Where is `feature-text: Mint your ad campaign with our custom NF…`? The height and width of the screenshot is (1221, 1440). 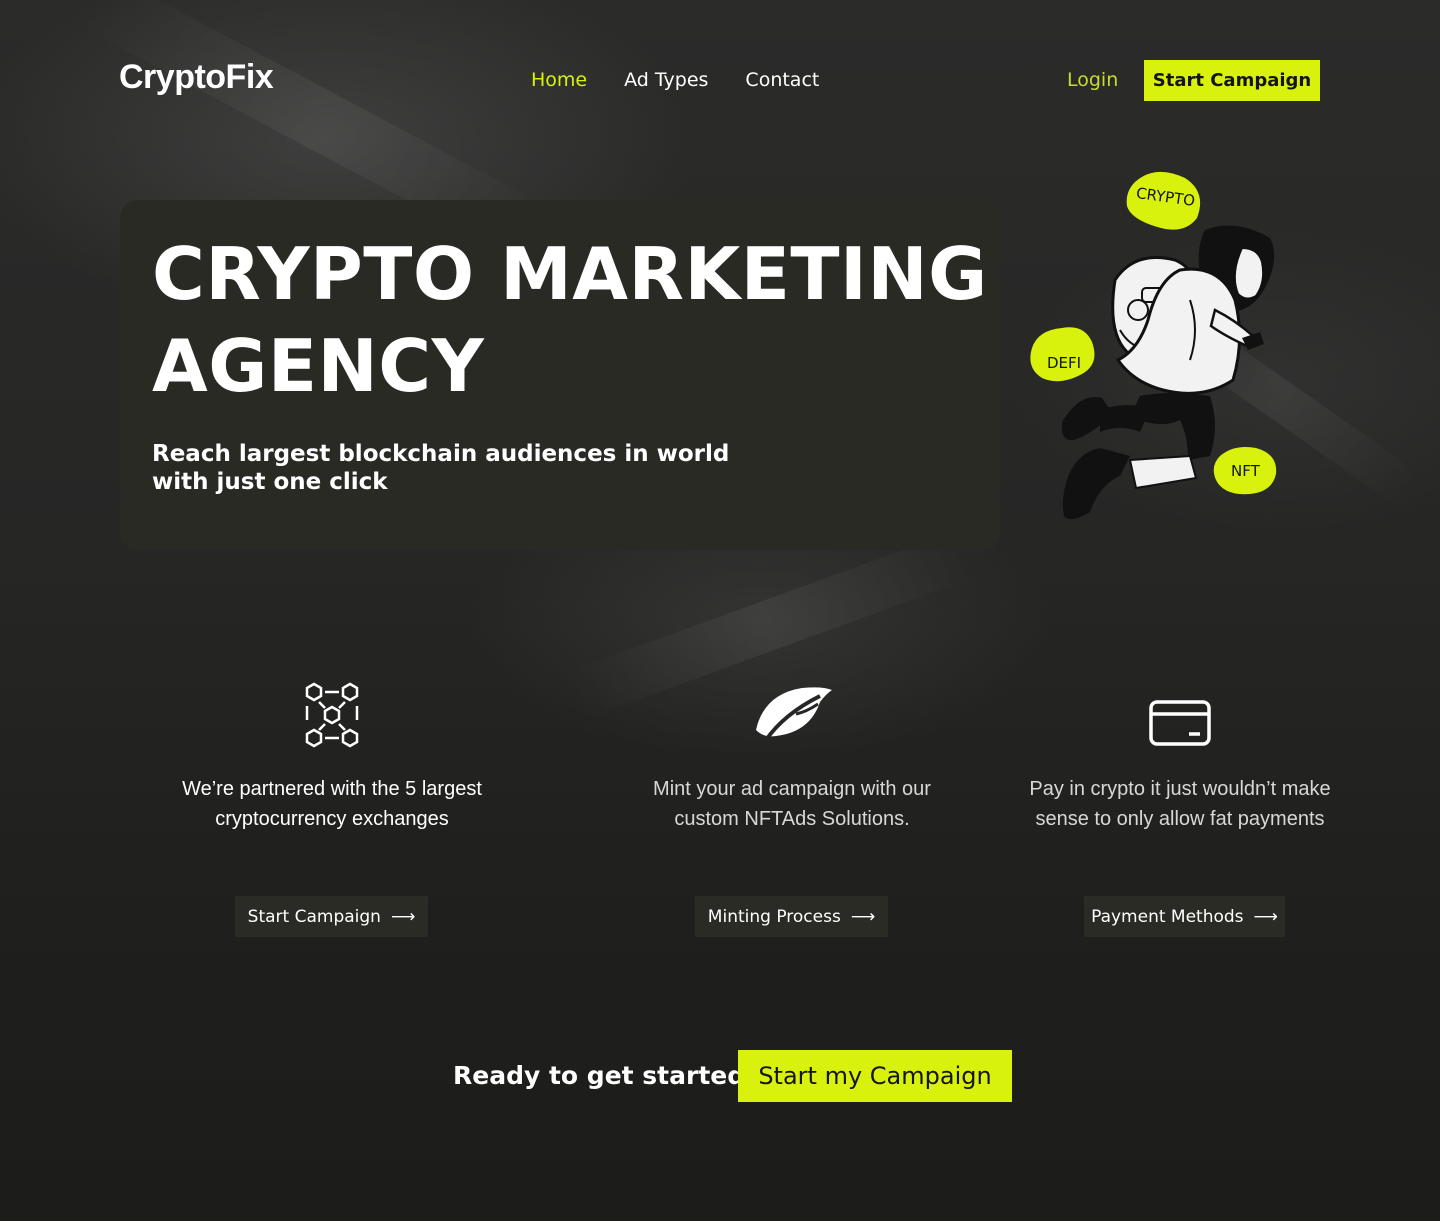
feature-text: Mint your ad campaign with our custom NF… is located at coordinates (792, 804).